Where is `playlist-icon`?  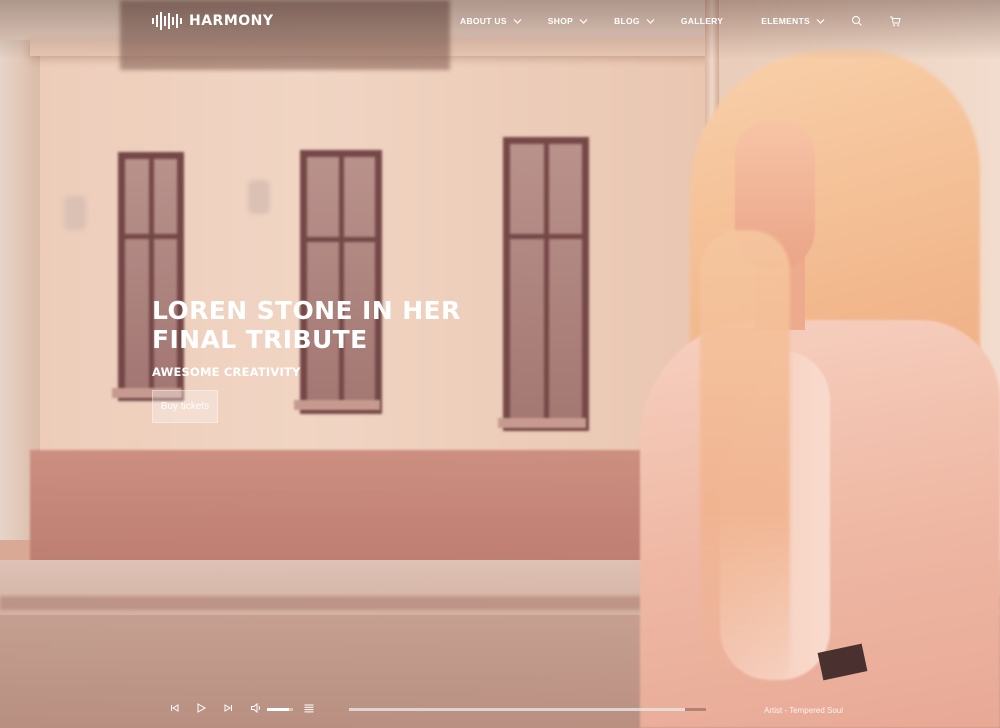
playlist-icon is located at coordinates (309, 708).